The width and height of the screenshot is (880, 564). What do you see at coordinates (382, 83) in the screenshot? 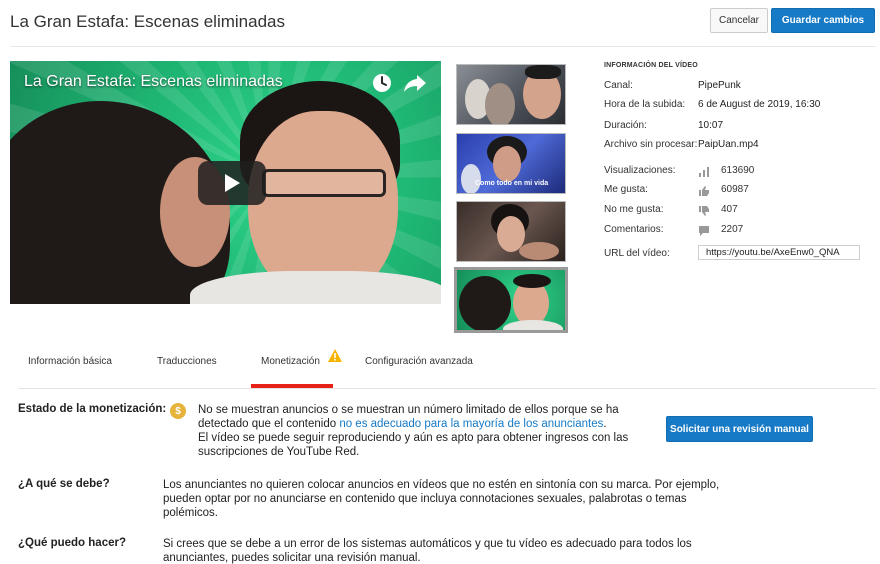
I see `clock-icon` at bounding box center [382, 83].